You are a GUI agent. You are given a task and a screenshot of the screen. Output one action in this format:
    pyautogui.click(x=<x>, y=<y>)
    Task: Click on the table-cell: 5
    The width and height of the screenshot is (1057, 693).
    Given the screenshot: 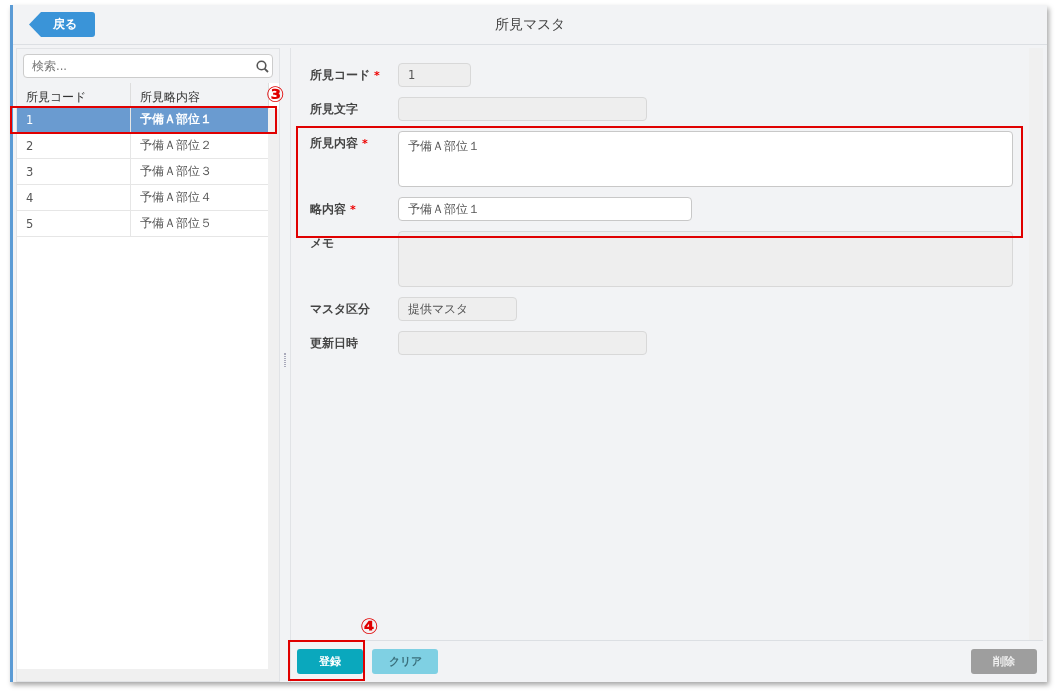 What is the action you would take?
    pyautogui.click(x=74, y=223)
    